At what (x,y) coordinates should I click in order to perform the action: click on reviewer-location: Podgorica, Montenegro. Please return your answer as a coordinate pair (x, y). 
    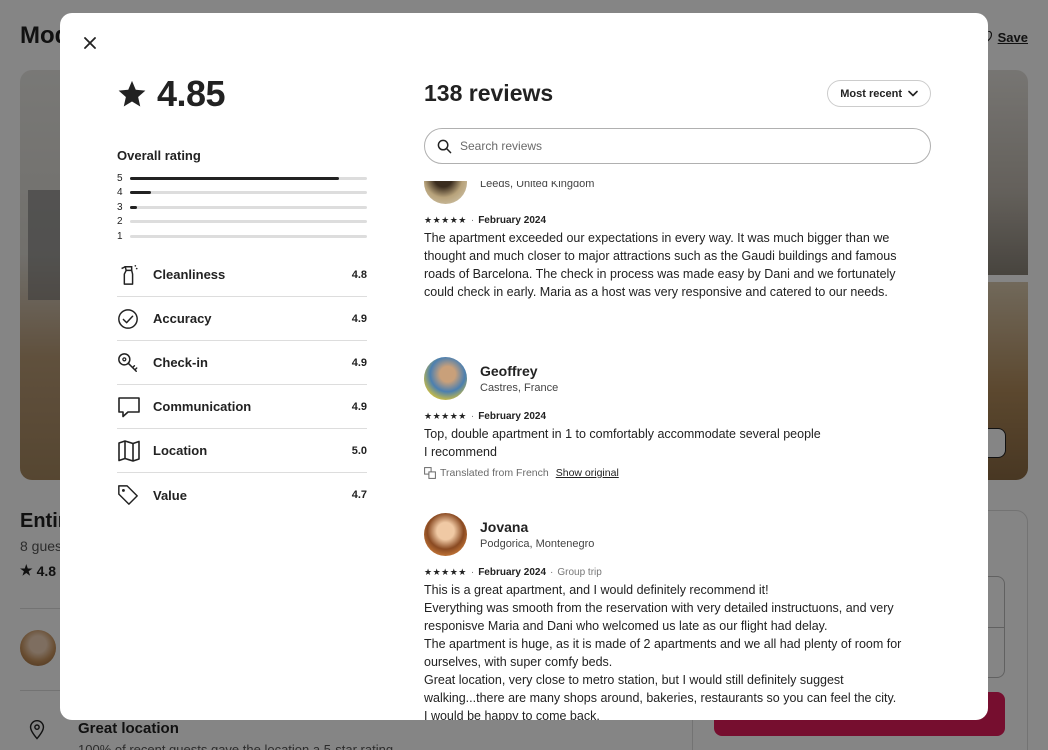
    Looking at the image, I should click on (537, 543).